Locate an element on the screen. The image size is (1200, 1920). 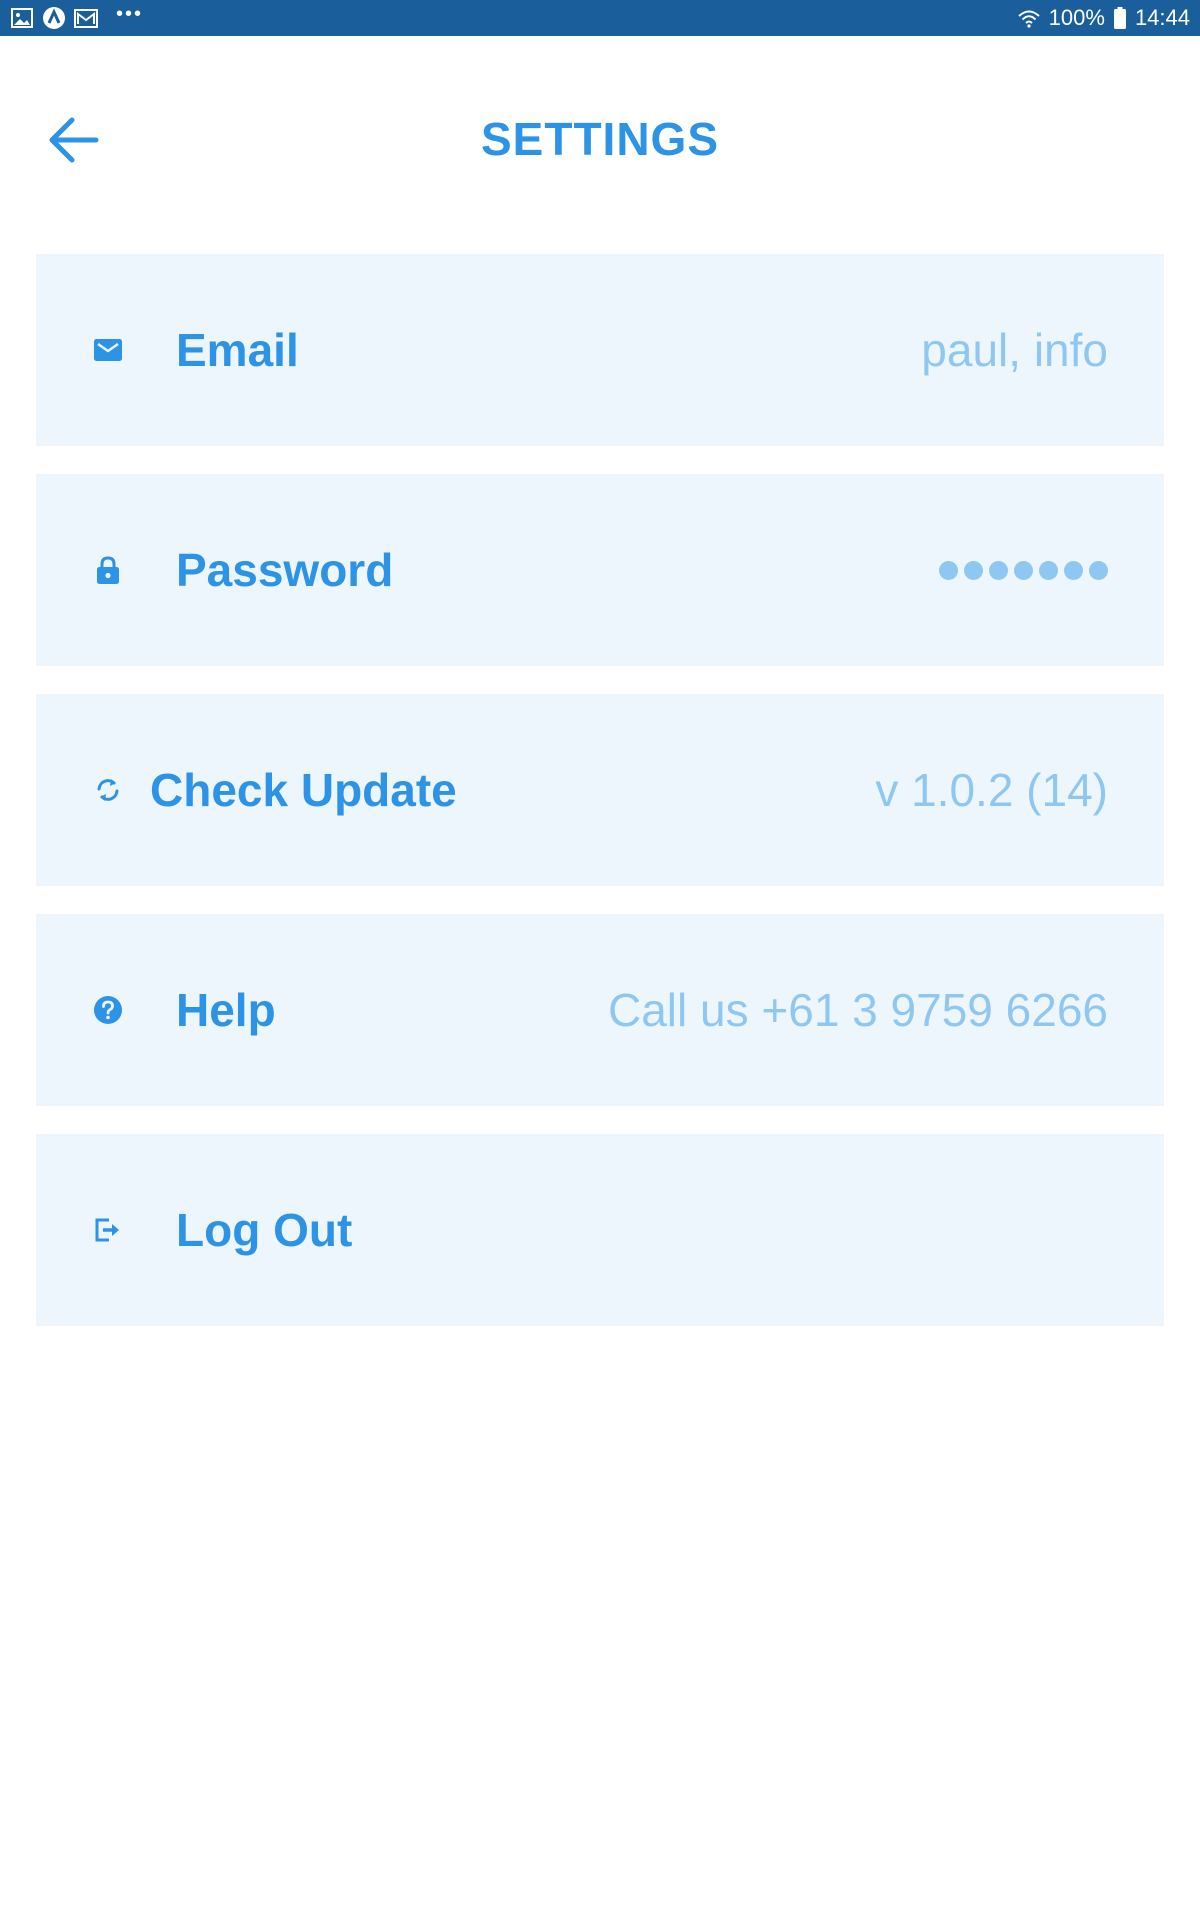
help-circle-icon is located at coordinates (108, 1010).